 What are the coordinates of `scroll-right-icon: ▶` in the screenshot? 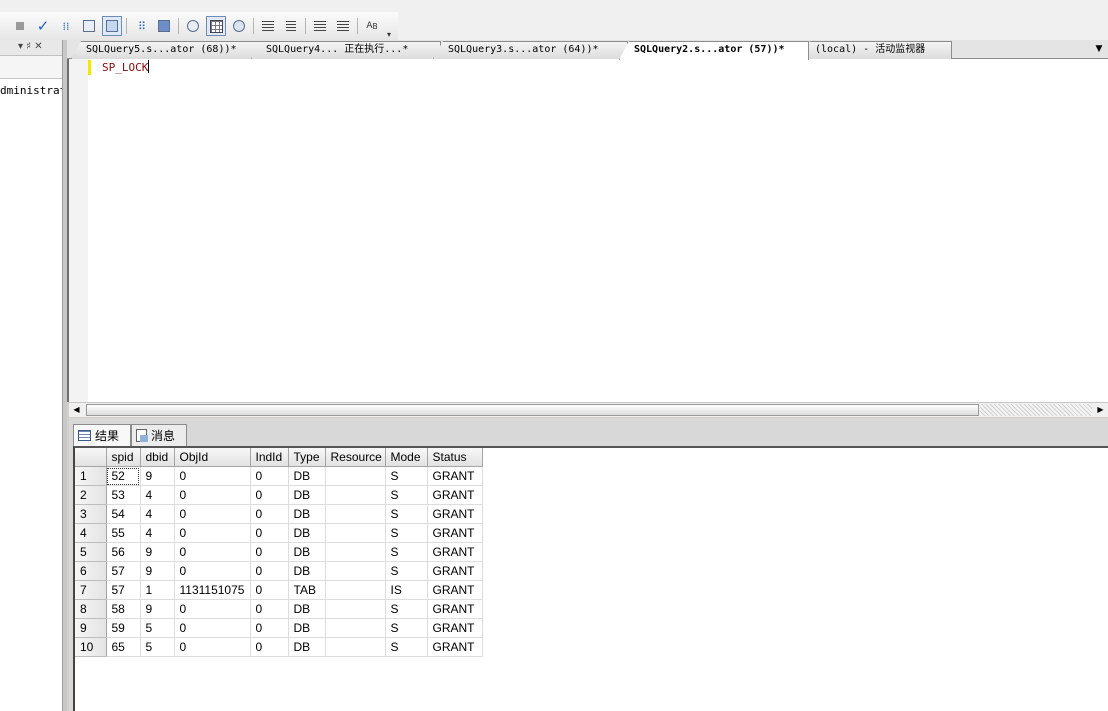 It's located at (1100, 410).